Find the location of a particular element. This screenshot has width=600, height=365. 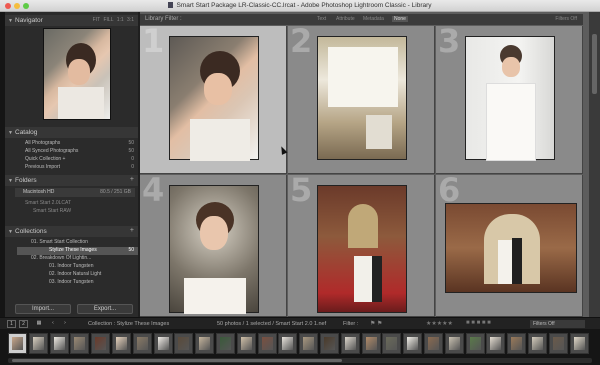

navigator-title: Navigator is located at coordinates (29, 20).